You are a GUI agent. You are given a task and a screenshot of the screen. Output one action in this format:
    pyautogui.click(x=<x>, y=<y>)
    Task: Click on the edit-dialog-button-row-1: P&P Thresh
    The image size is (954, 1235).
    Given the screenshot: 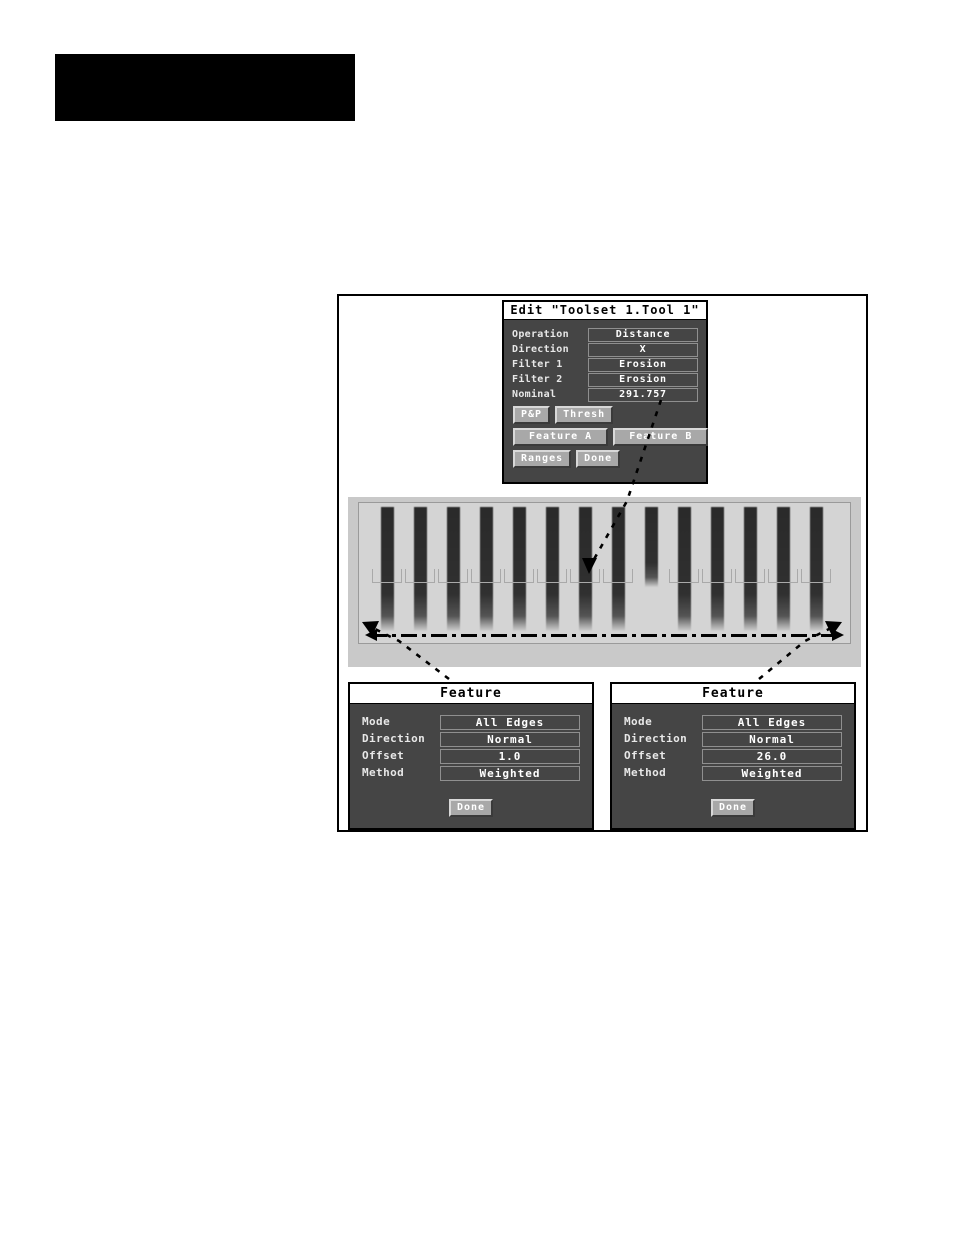 What is the action you would take?
    pyautogui.click(x=605, y=415)
    